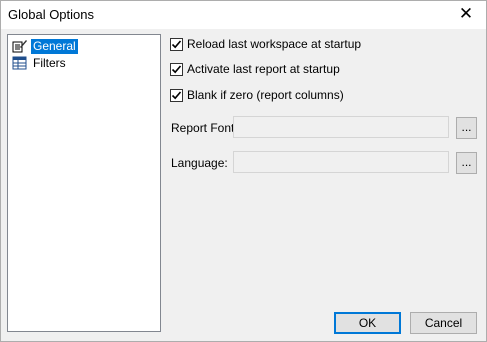  I want to click on tree-item-filters: Filters, so click(40, 63).